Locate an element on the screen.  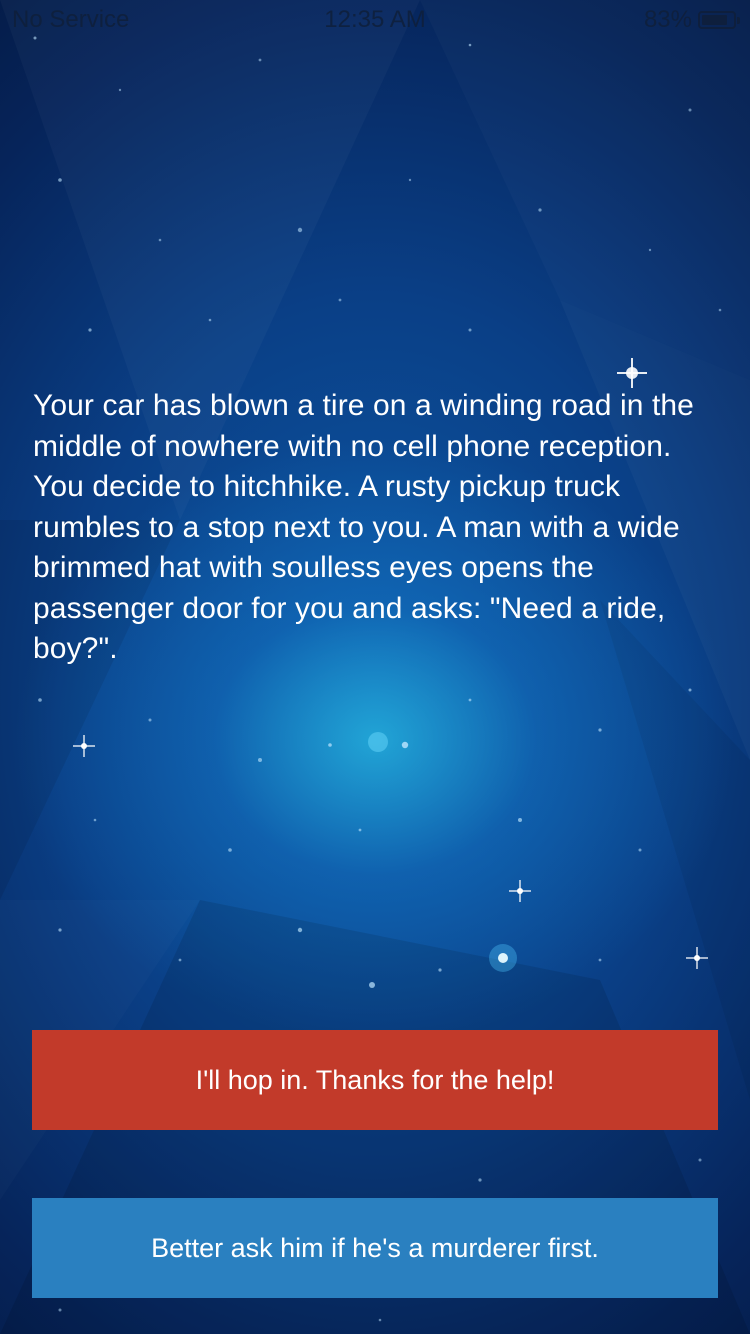
battery-icon is located at coordinates (719, 20).